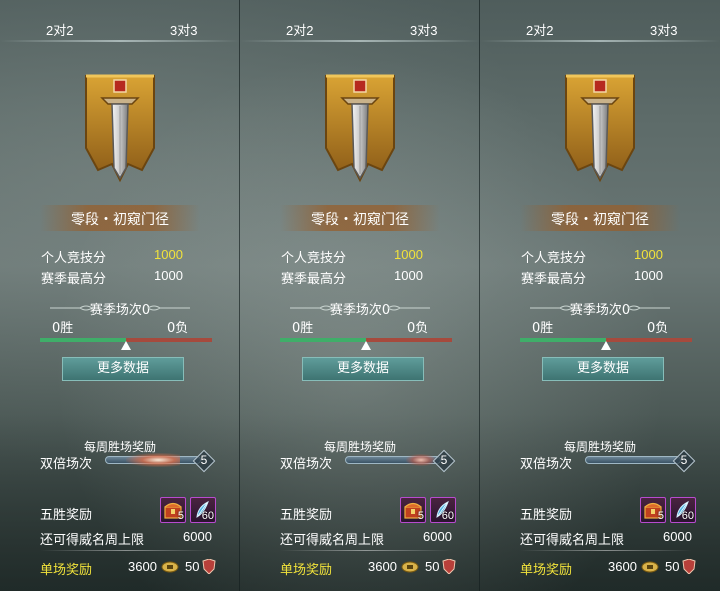 Image resolution: width=720 pixels, height=591 pixels. I want to click on five-win-reward-label: 五胜奖励, so click(66, 515).